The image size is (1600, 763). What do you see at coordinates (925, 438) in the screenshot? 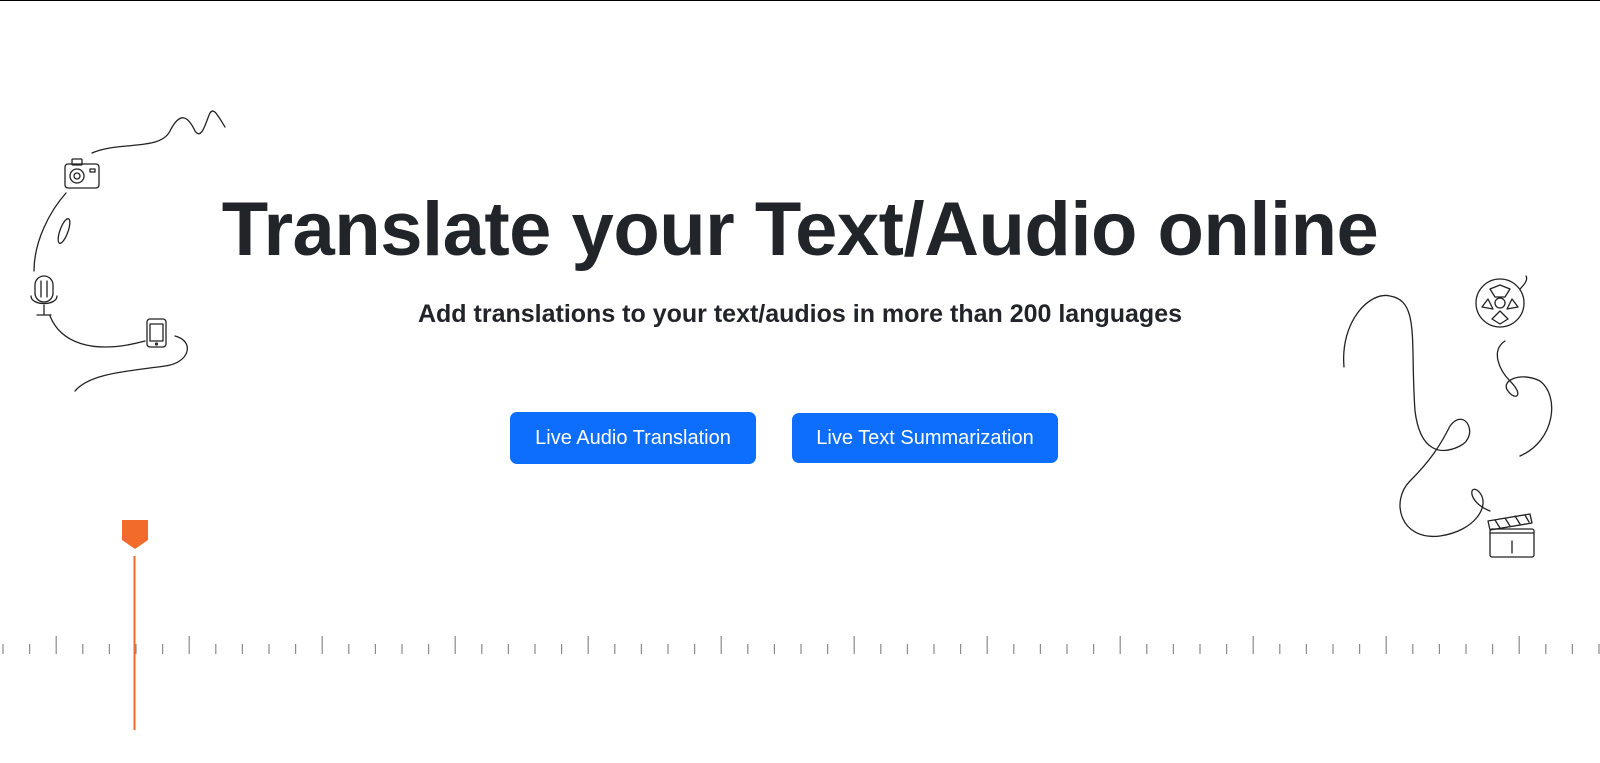
I see `live-text-summarization-button: Live Text Summarization` at bounding box center [925, 438].